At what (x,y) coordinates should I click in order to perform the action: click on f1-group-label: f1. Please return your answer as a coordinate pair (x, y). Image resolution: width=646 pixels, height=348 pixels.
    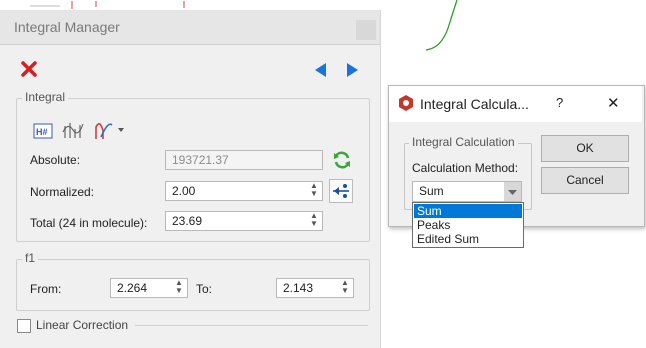
    Looking at the image, I should click on (30, 258).